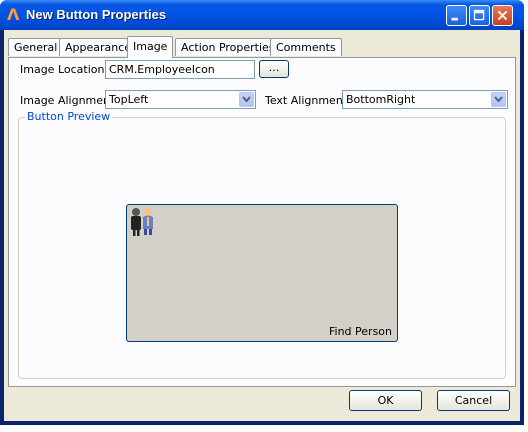 The height and width of the screenshot is (432, 528). Describe the element at coordinates (456, 15) in the screenshot. I see `minimize-button` at that location.